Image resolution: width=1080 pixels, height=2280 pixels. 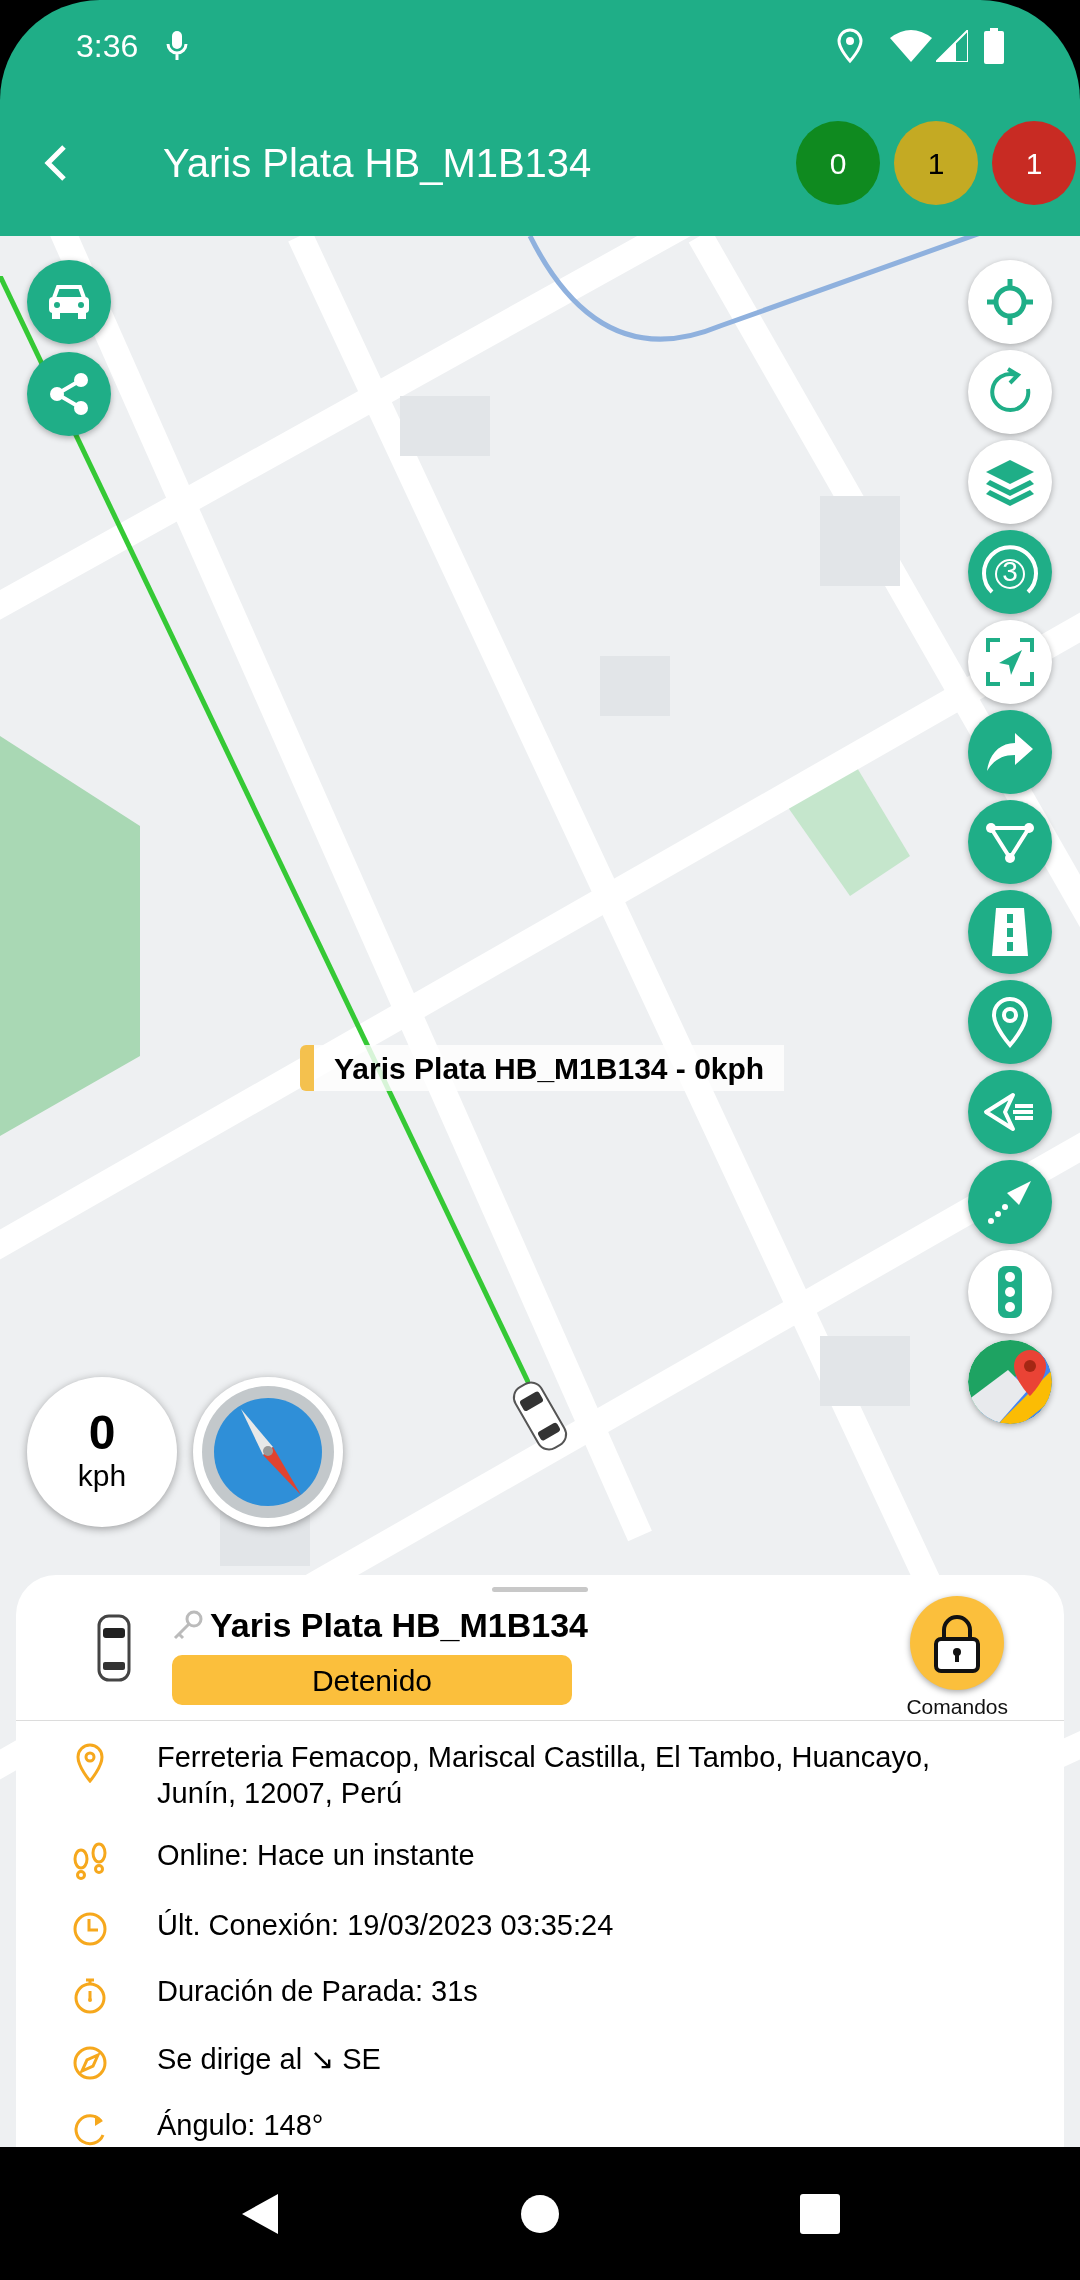 I want to click on back-icon, so click(x=56, y=163).